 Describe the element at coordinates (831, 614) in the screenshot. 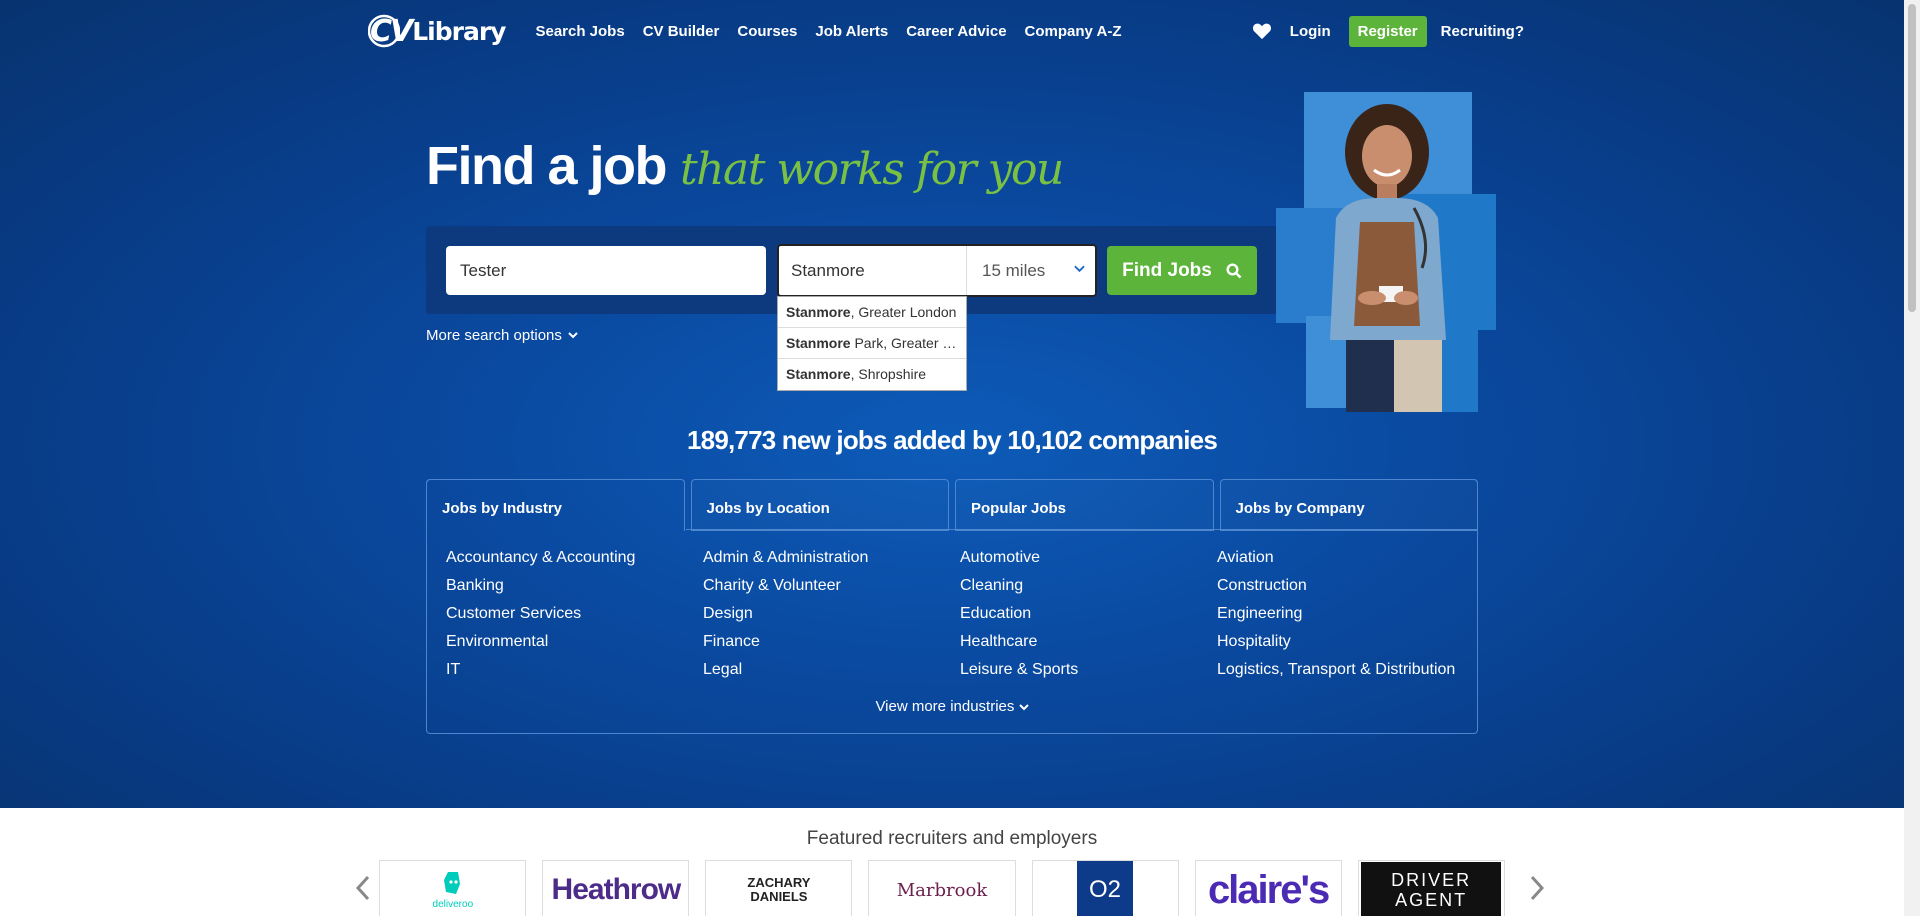

I see `industry-link: Design` at that location.